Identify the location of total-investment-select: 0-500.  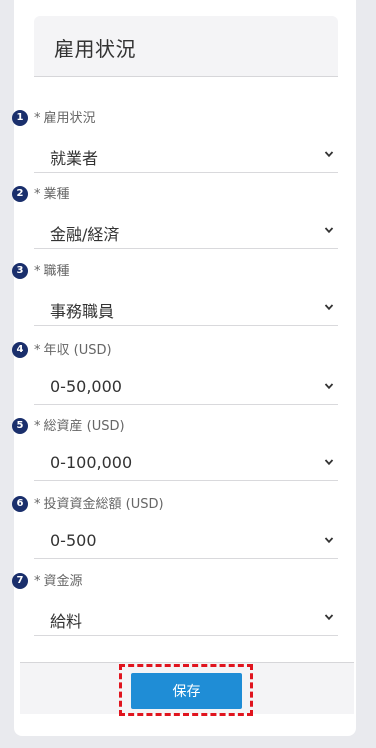
(186, 540).